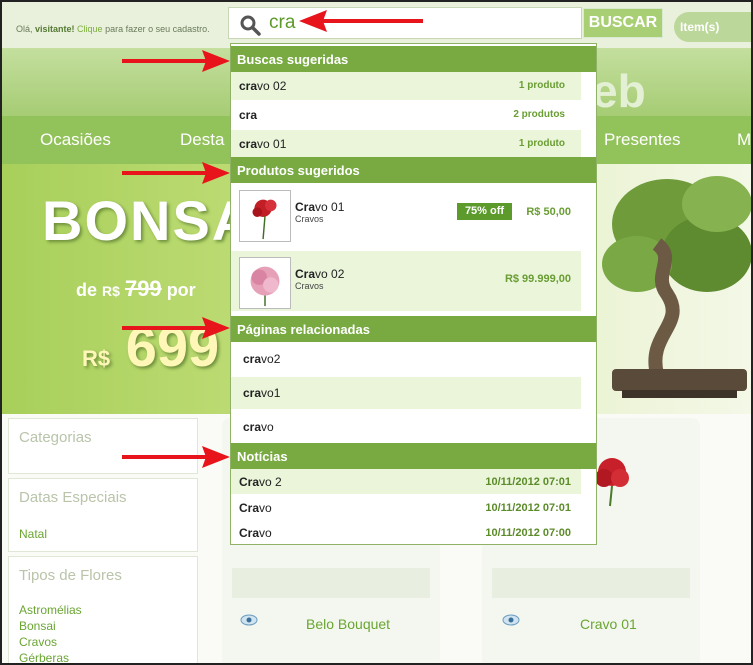  Describe the element at coordinates (413, 170) in the screenshot. I see `section-produtos-sugeridos: Produtos sugeridos` at that location.